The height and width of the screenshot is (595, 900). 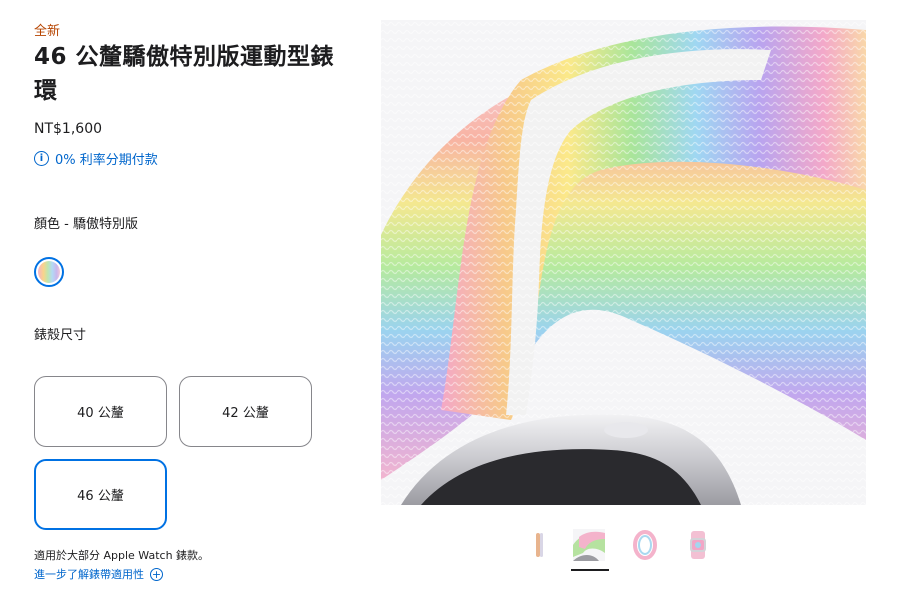 What do you see at coordinates (89, 574) in the screenshot?
I see `band-compatibility-label: 進一步了解錶帶適用性` at bounding box center [89, 574].